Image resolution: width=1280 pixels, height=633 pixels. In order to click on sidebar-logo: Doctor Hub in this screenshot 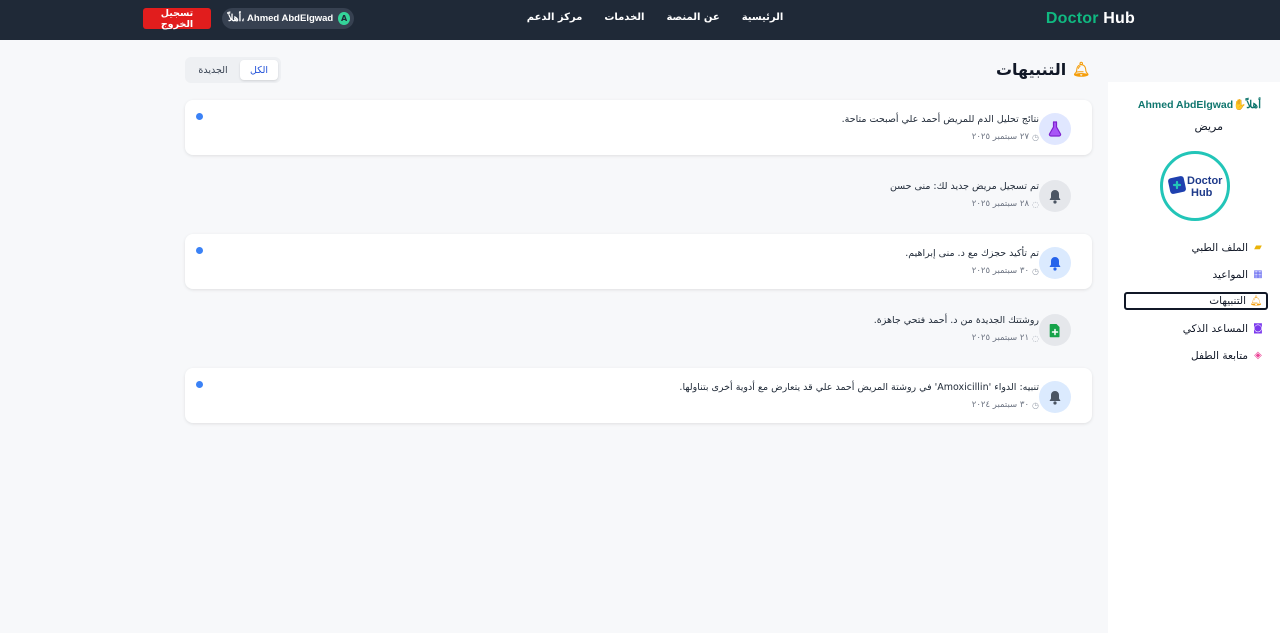, I will do `click(1195, 186)`.